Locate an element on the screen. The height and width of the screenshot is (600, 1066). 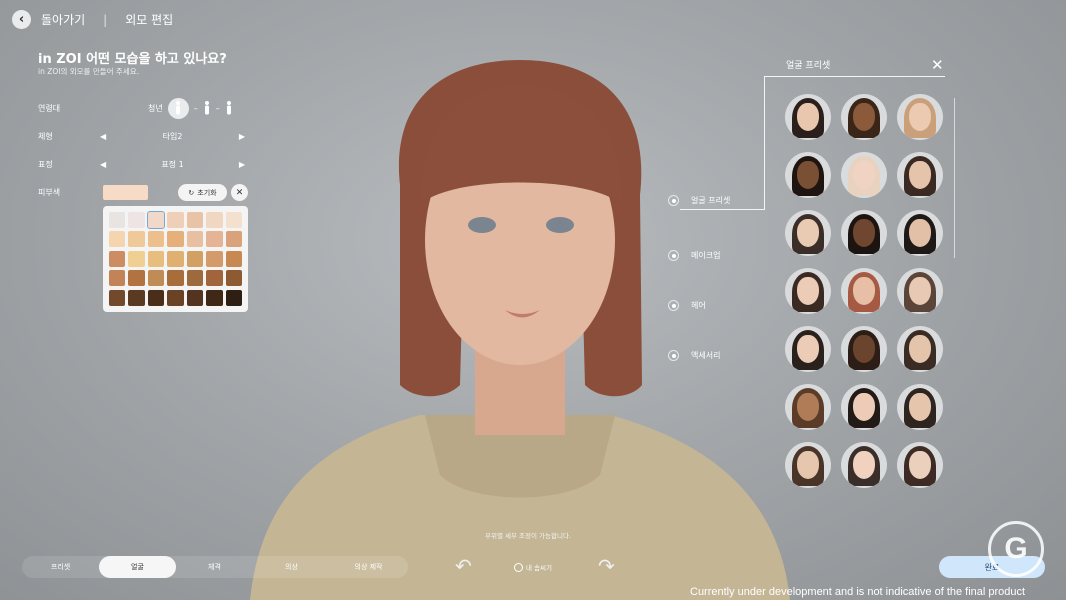
skin-color-swatch is located at coordinates (125, 192).